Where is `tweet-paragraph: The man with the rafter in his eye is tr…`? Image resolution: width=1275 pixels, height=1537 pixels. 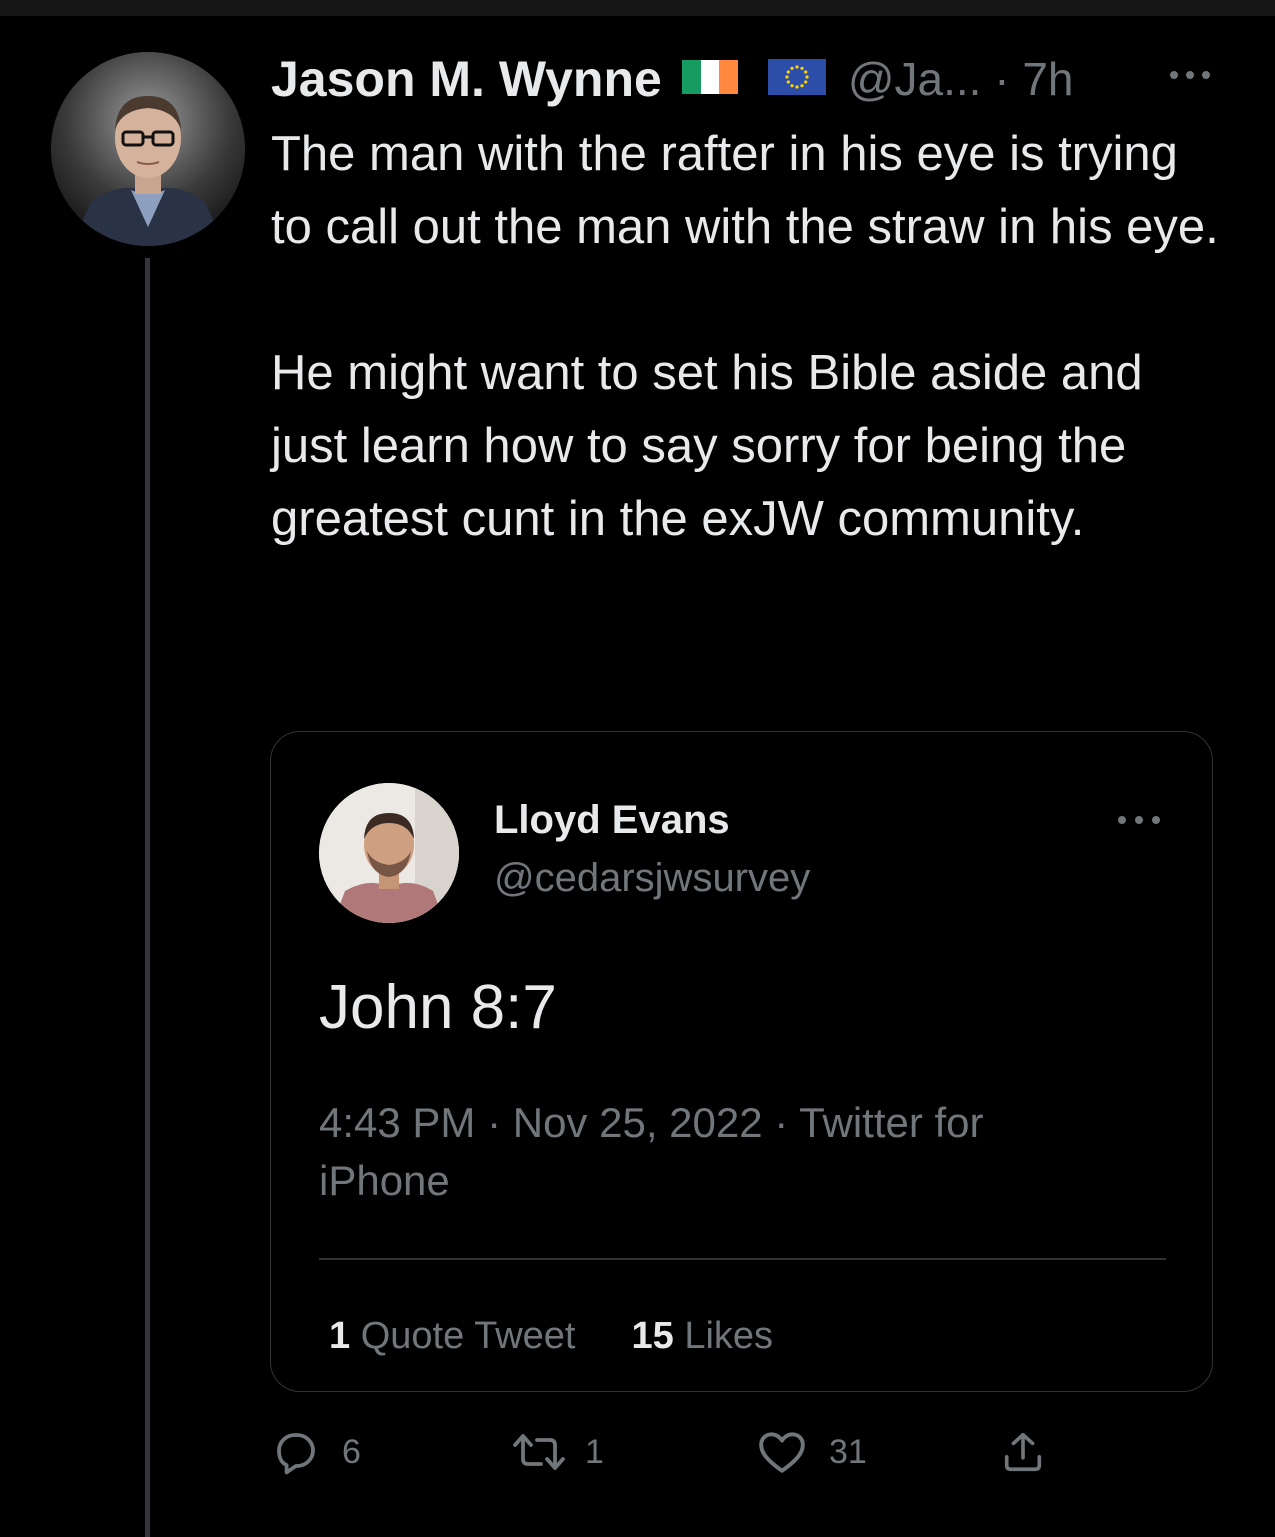
tweet-paragraph: The man with the rafter in his eye is tr… is located at coordinates (745, 190).